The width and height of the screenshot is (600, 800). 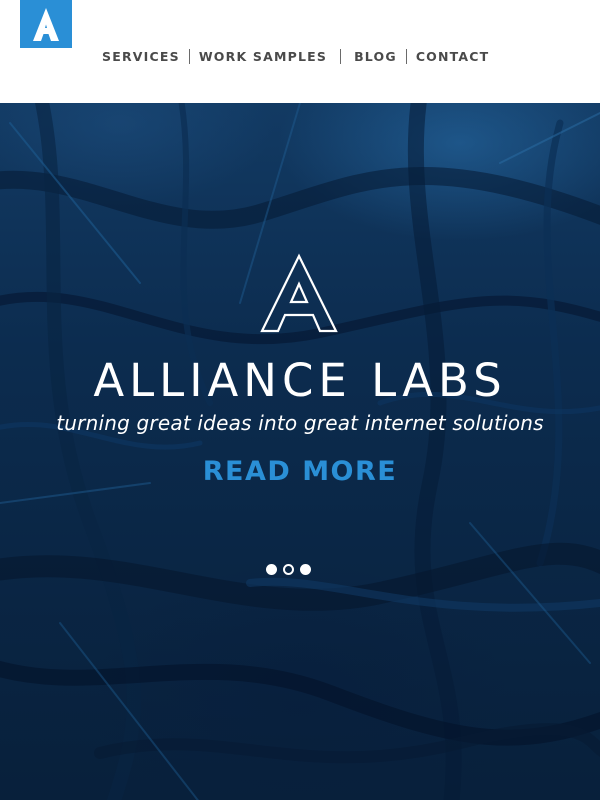 What do you see at coordinates (375, 56) in the screenshot?
I see `nav-blog: BLOG` at bounding box center [375, 56].